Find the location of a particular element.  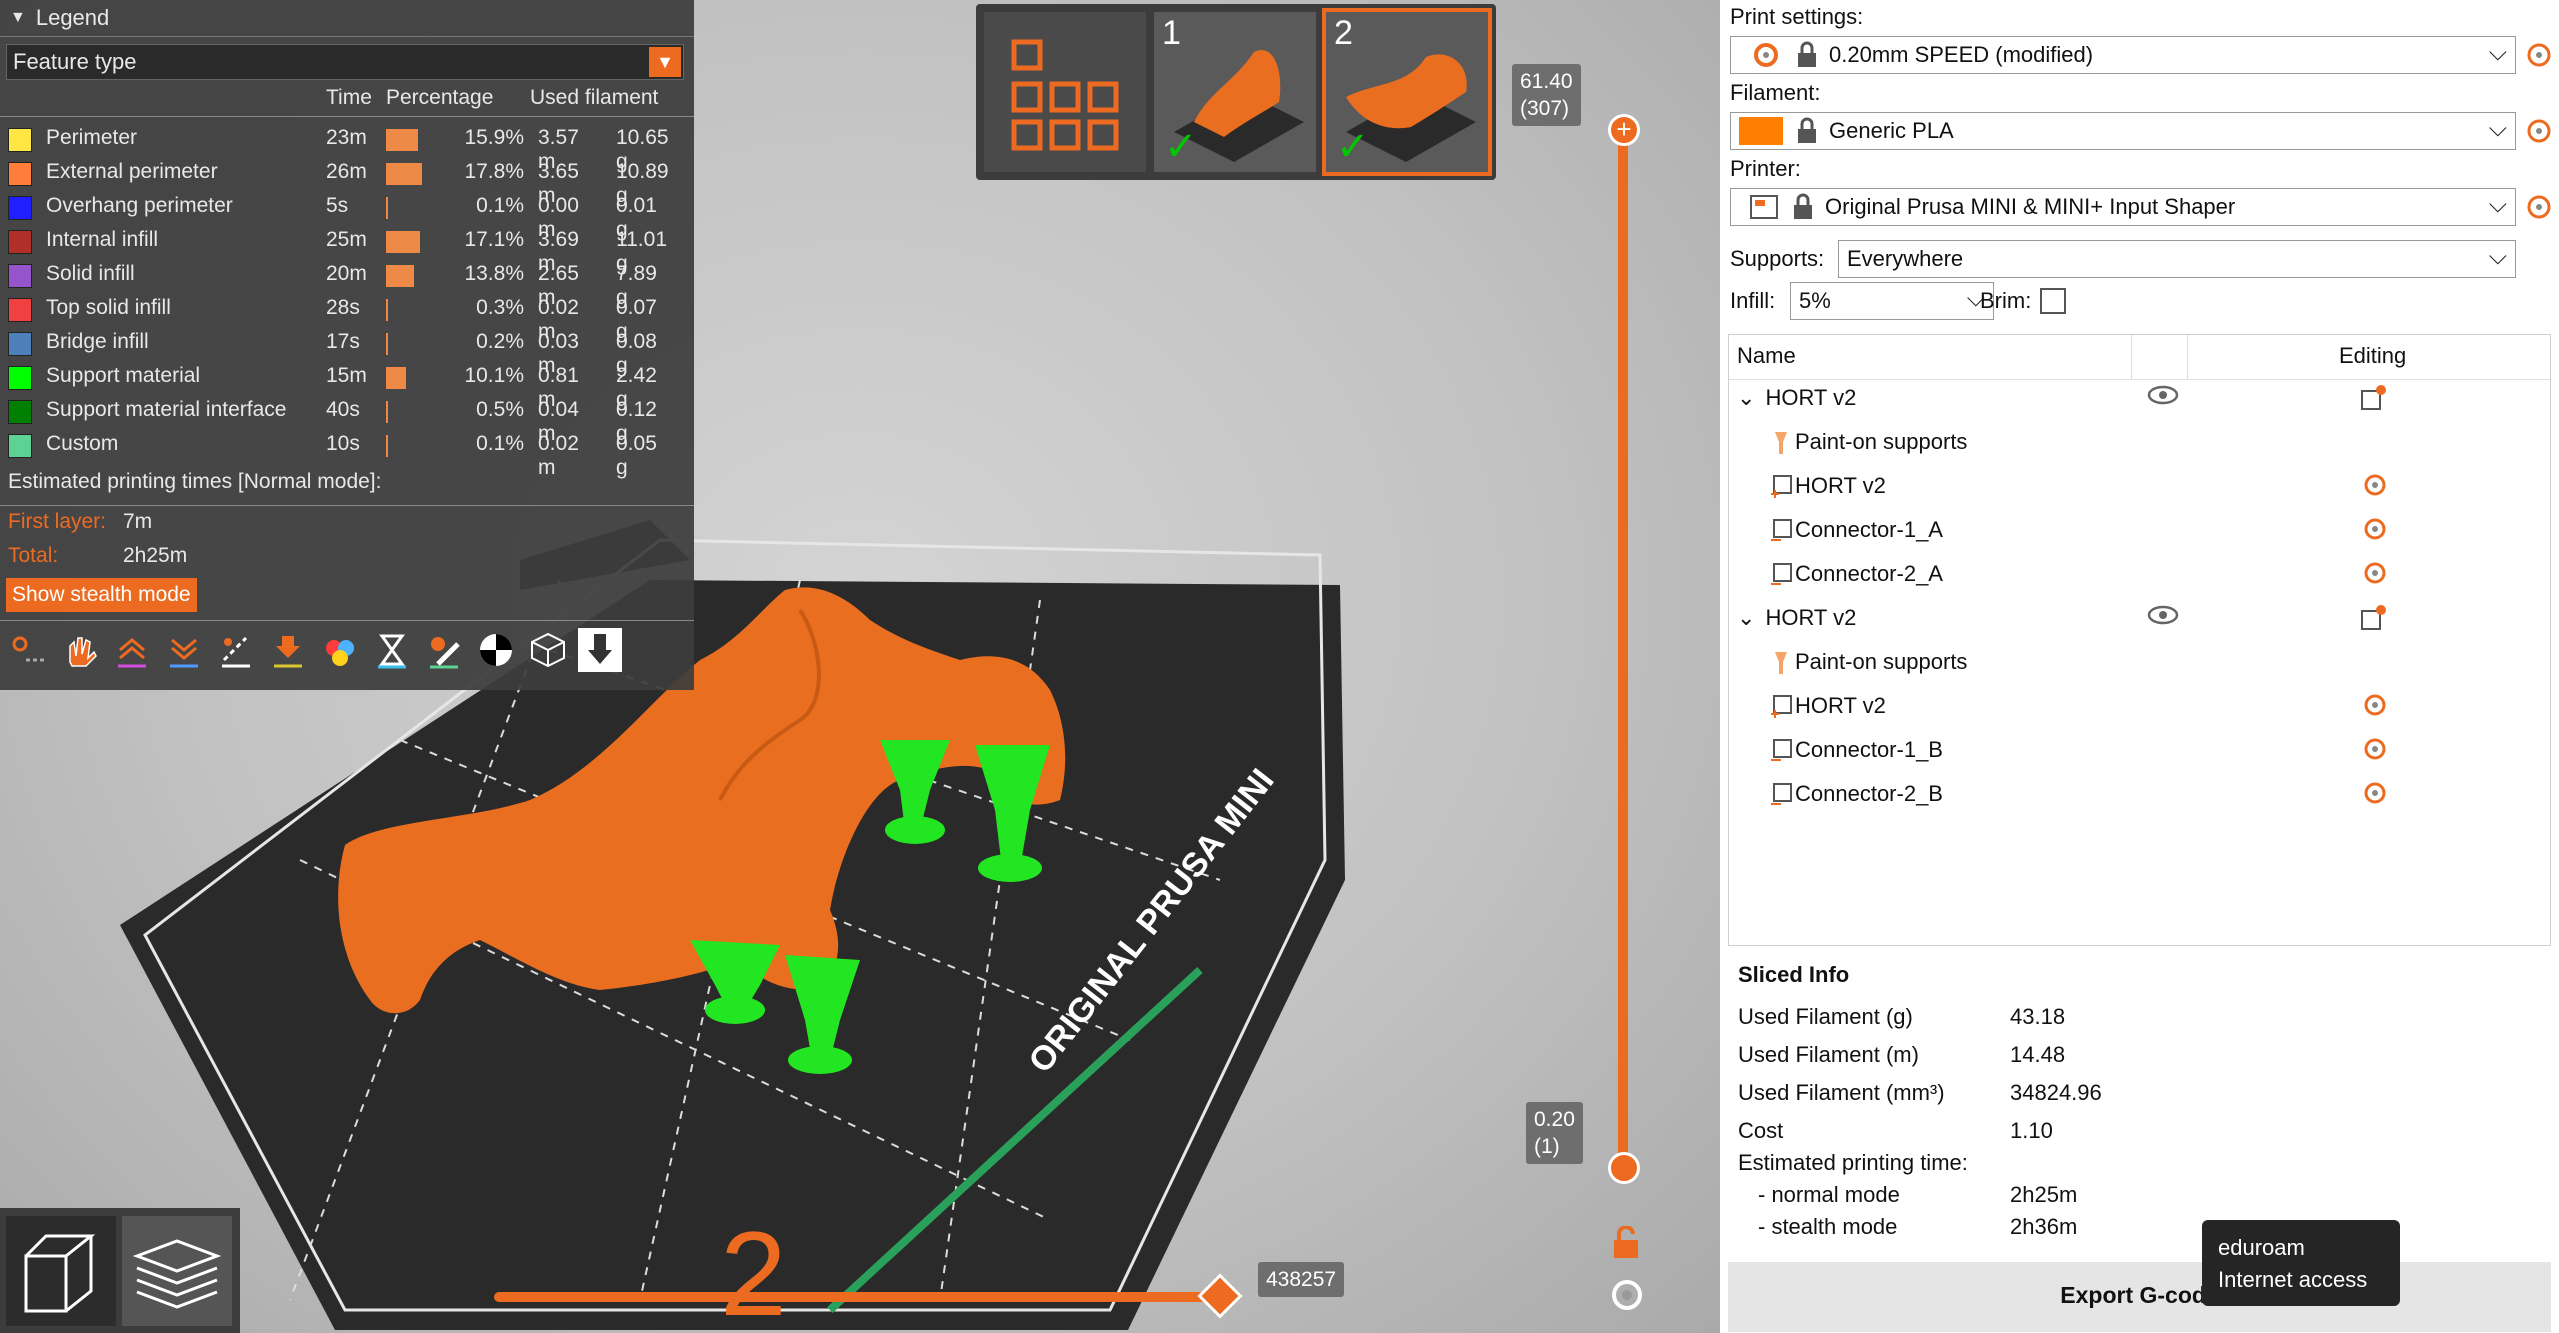

pause-hourglass-icon is located at coordinates (392, 650).